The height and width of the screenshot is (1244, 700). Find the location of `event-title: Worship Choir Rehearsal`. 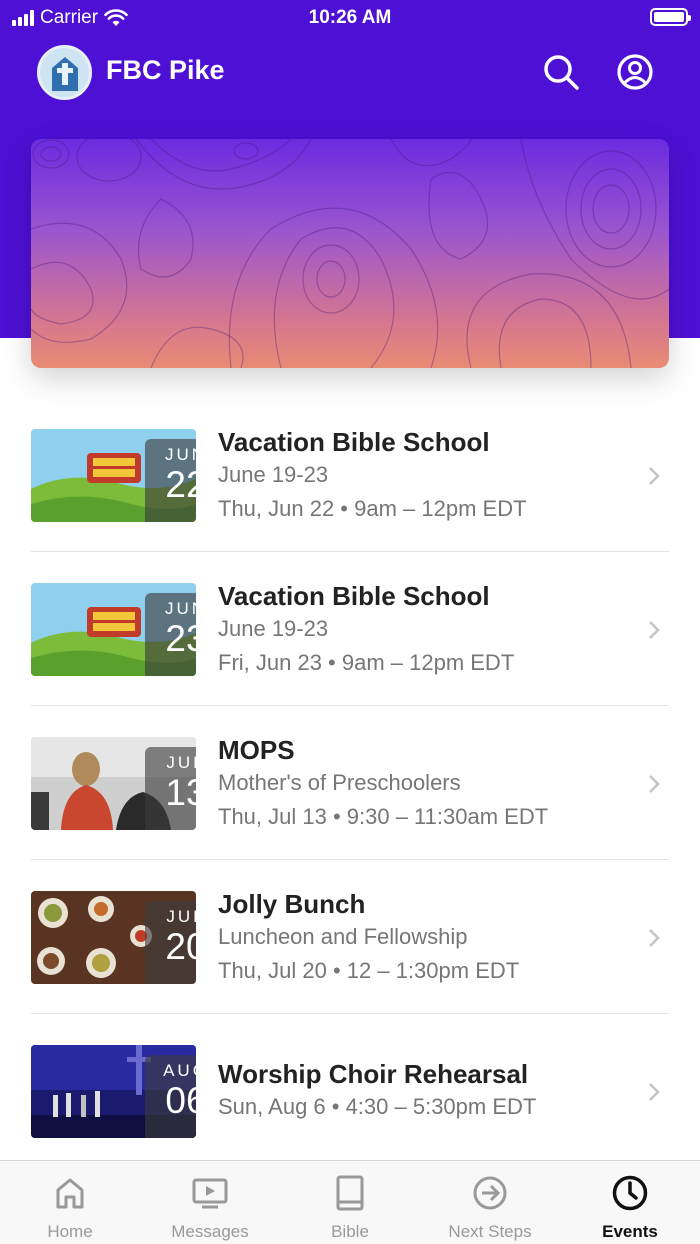

event-title: Worship Choir Rehearsal is located at coordinates (373, 1074).